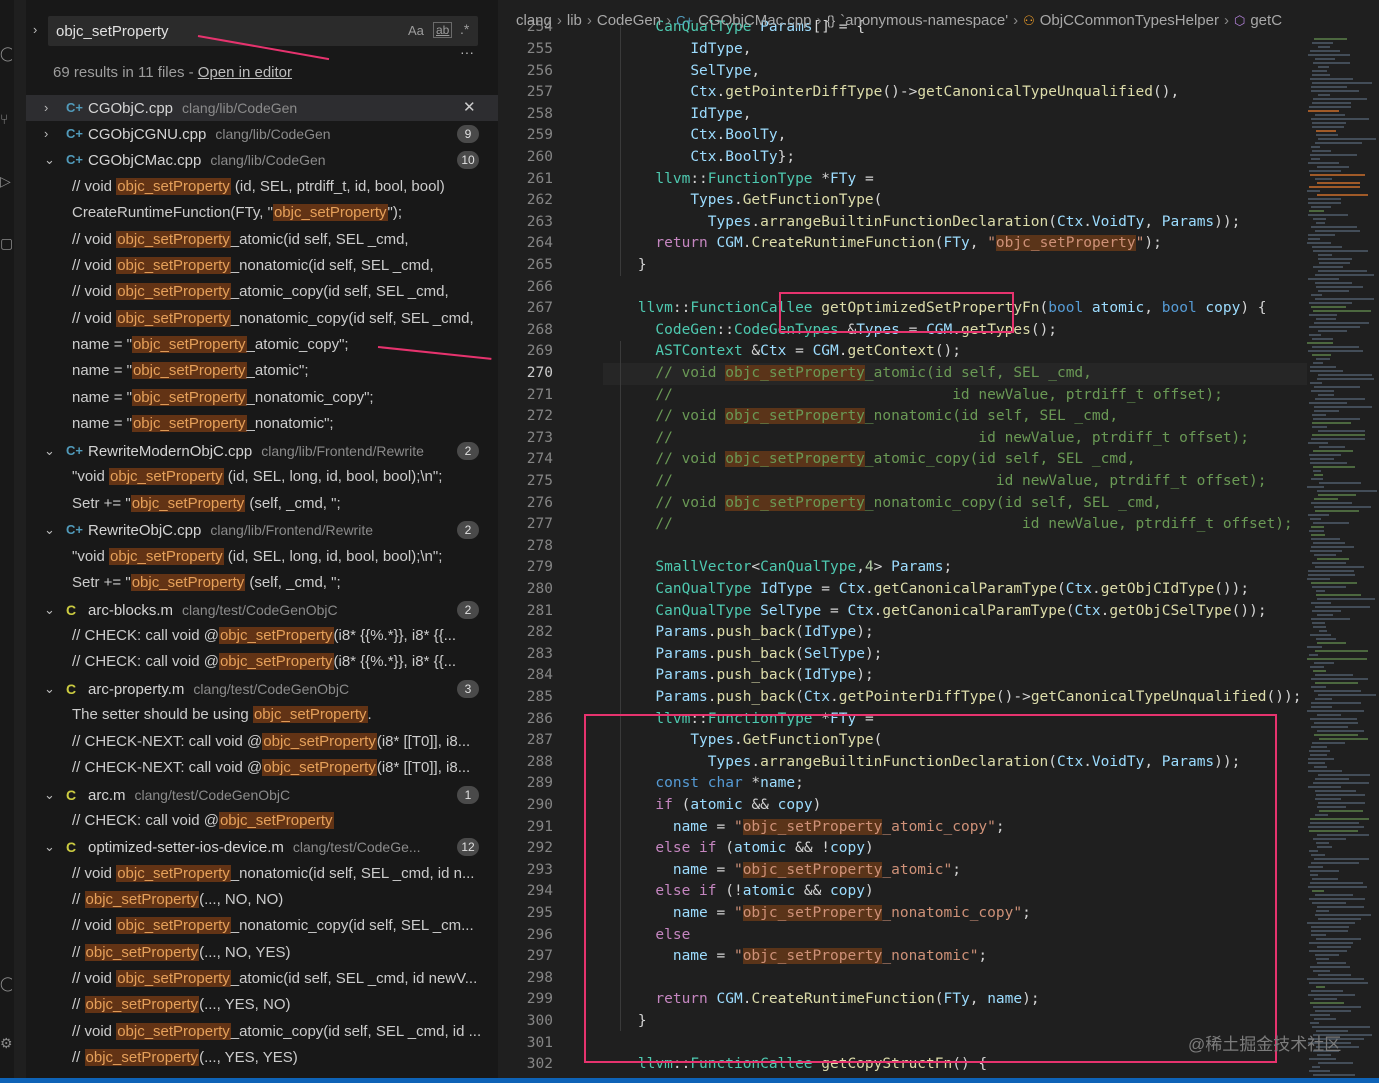 The width and height of the screenshot is (1379, 1083). What do you see at coordinates (245, 72) in the screenshot?
I see `open-in-editor-link: Open in editor` at bounding box center [245, 72].